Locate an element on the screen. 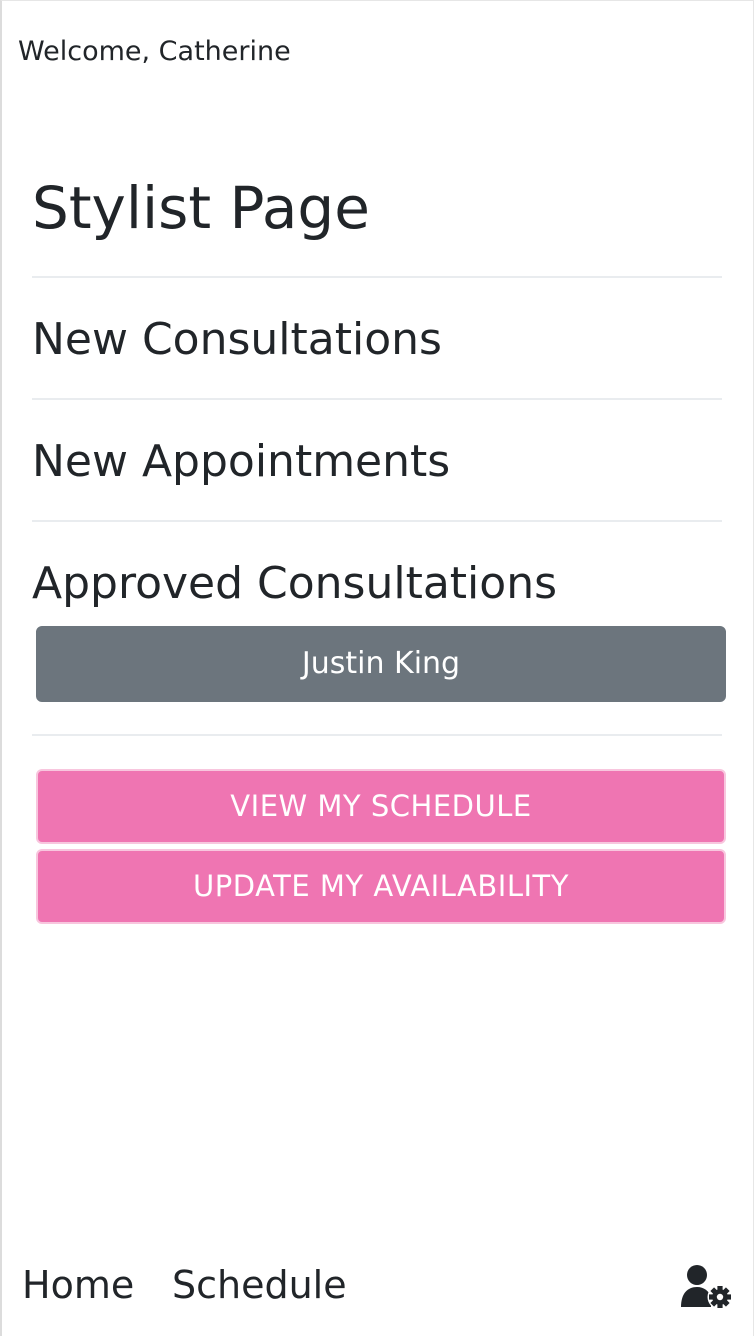 The height and width of the screenshot is (1336, 754). bottom-nav: Home Schedule is located at coordinates (377, 1287).